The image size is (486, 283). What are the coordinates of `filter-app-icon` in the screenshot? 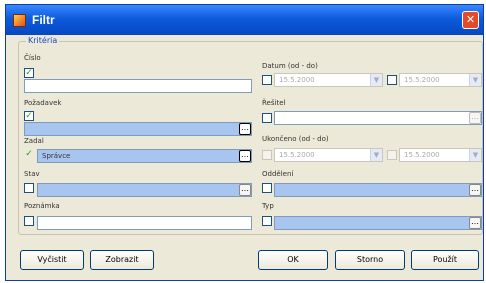 It's located at (19, 20).